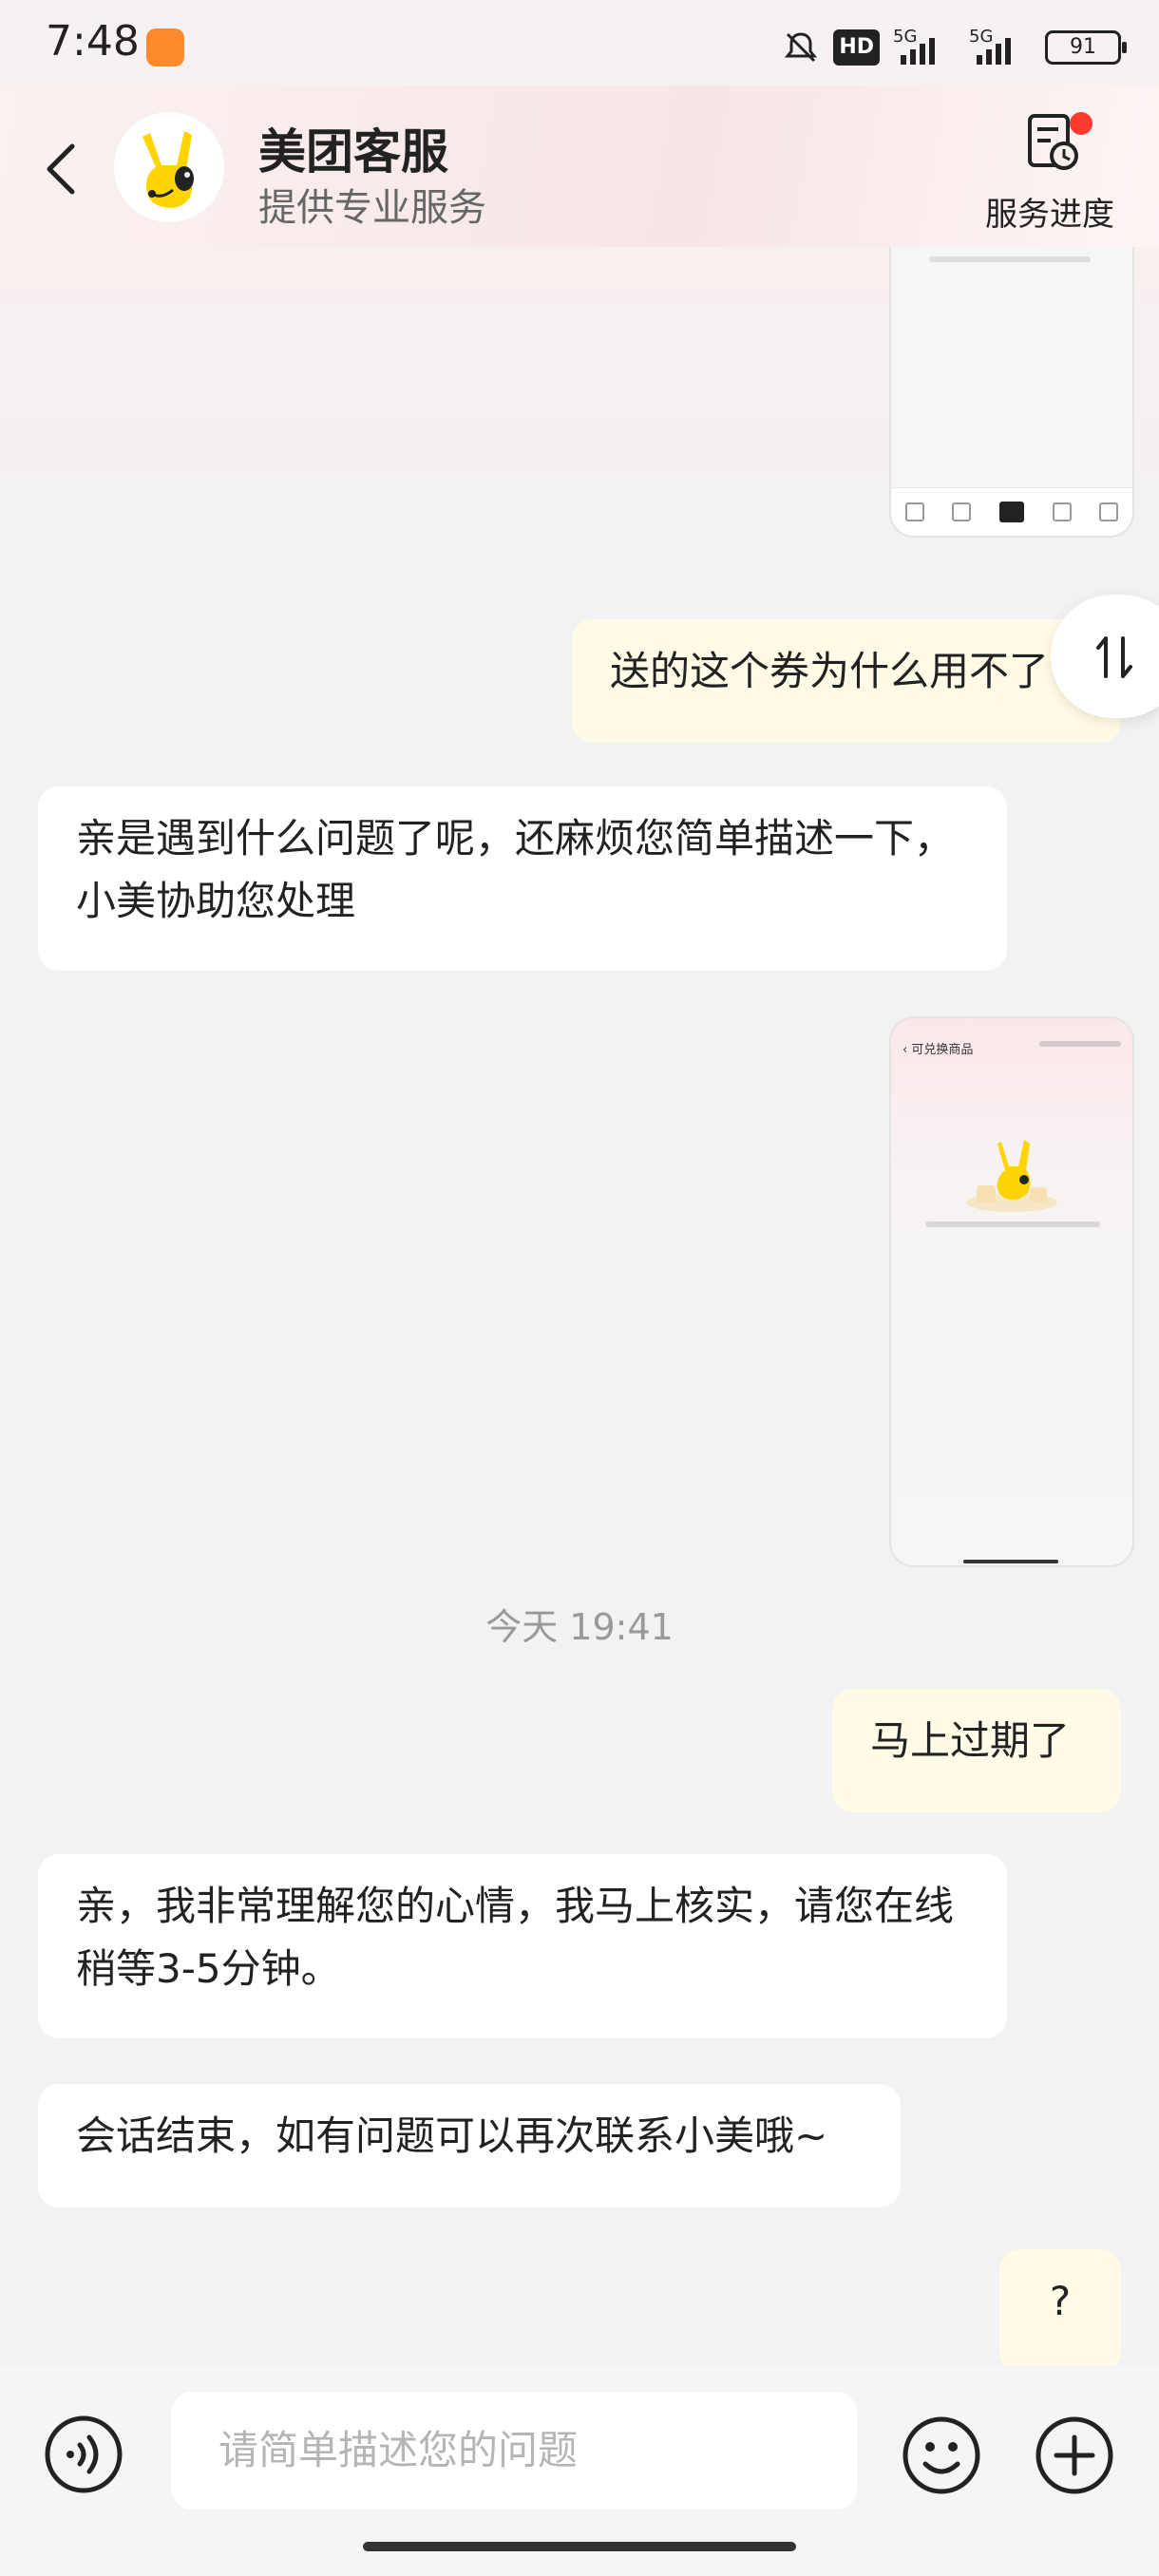 The height and width of the screenshot is (2576, 1159). I want to click on status-time: 7:48, so click(93, 41).